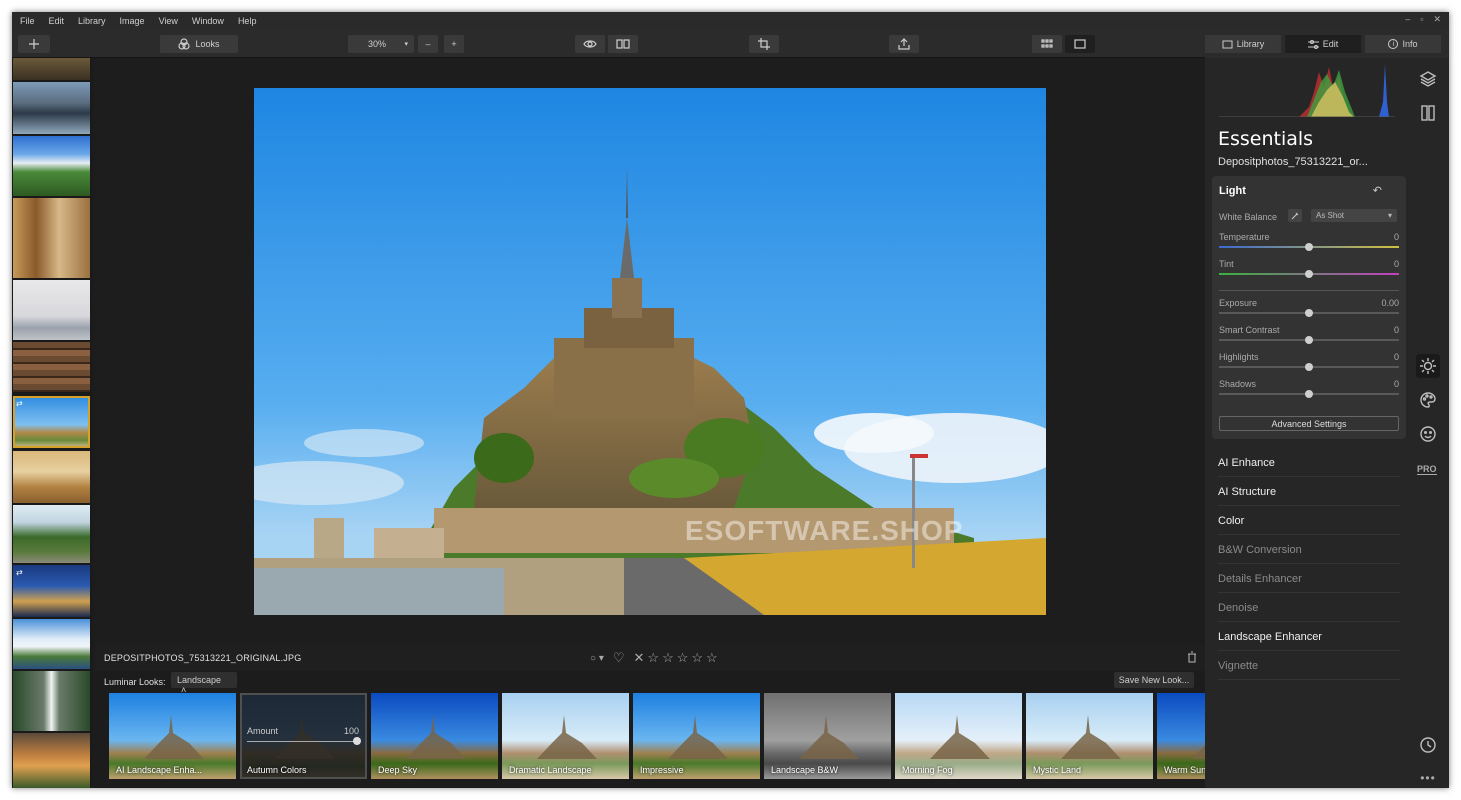 This screenshot has height=800, width=1461. I want to click on zoom-select: 30% ▾, so click(381, 44).